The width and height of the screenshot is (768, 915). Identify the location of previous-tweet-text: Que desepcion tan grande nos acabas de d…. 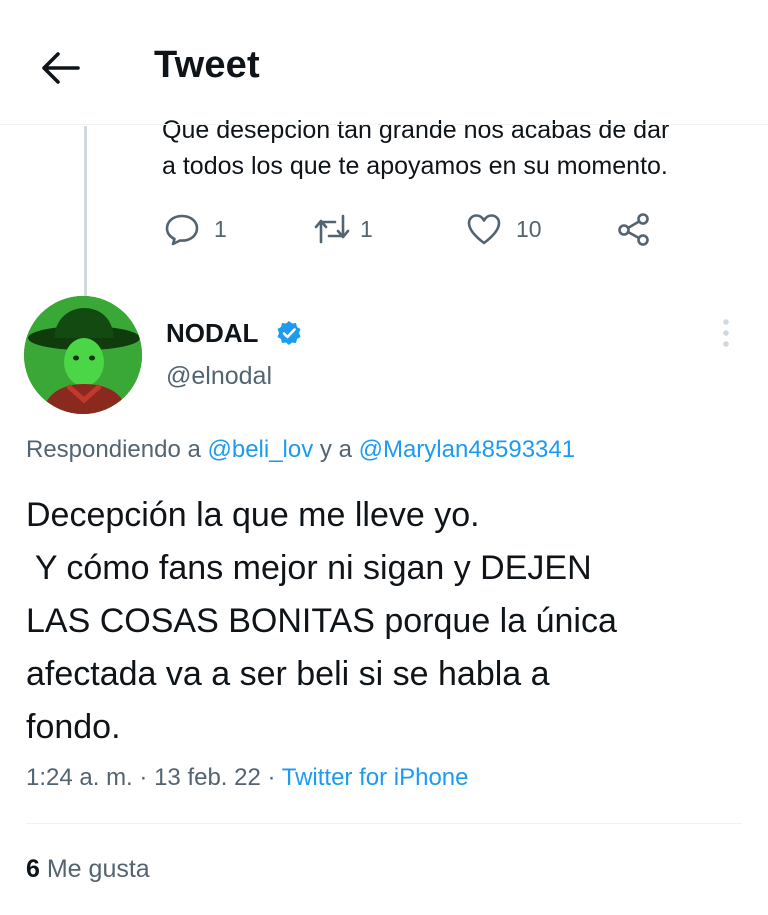
(462, 148).